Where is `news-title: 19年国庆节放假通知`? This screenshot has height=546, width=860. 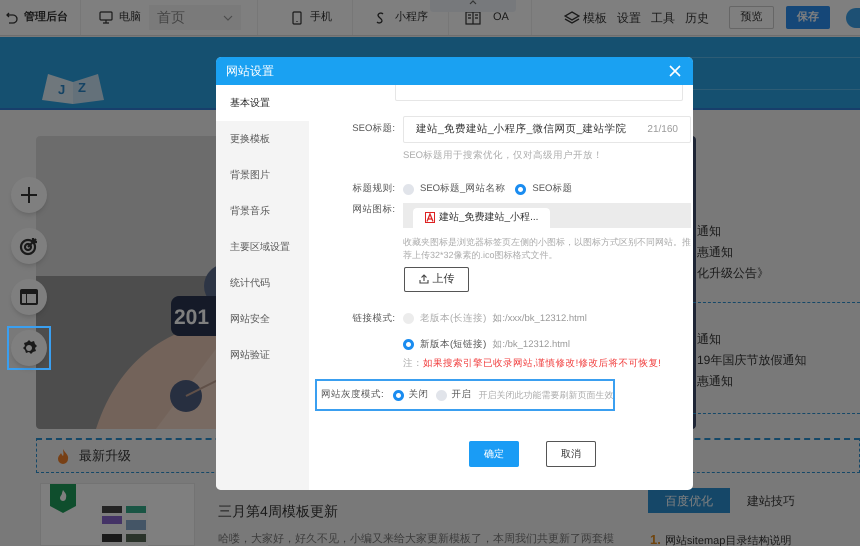 news-title: 19年国庆节放假通知 is located at coordinates (751, 361).